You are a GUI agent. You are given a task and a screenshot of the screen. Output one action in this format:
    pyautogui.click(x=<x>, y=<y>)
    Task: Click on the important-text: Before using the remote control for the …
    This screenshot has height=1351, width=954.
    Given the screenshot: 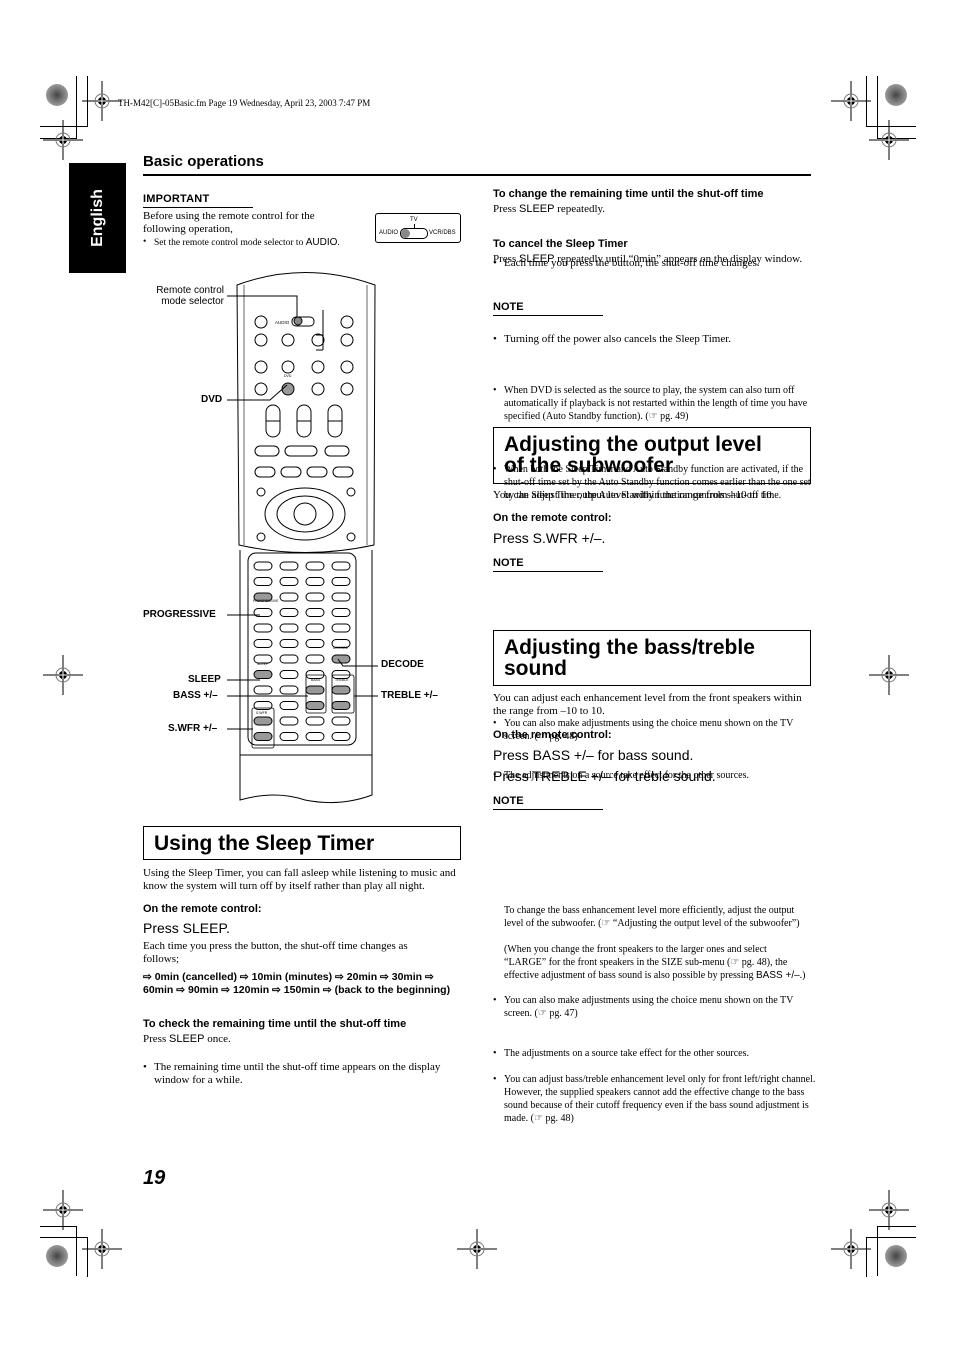 What is the action you would take?
    pyautogui.click(x=229, y=222)
    